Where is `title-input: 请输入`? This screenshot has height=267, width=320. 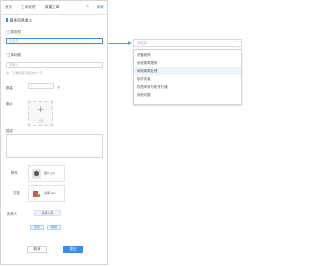 title-input: 请输入 is located at coordinates (54, 65).